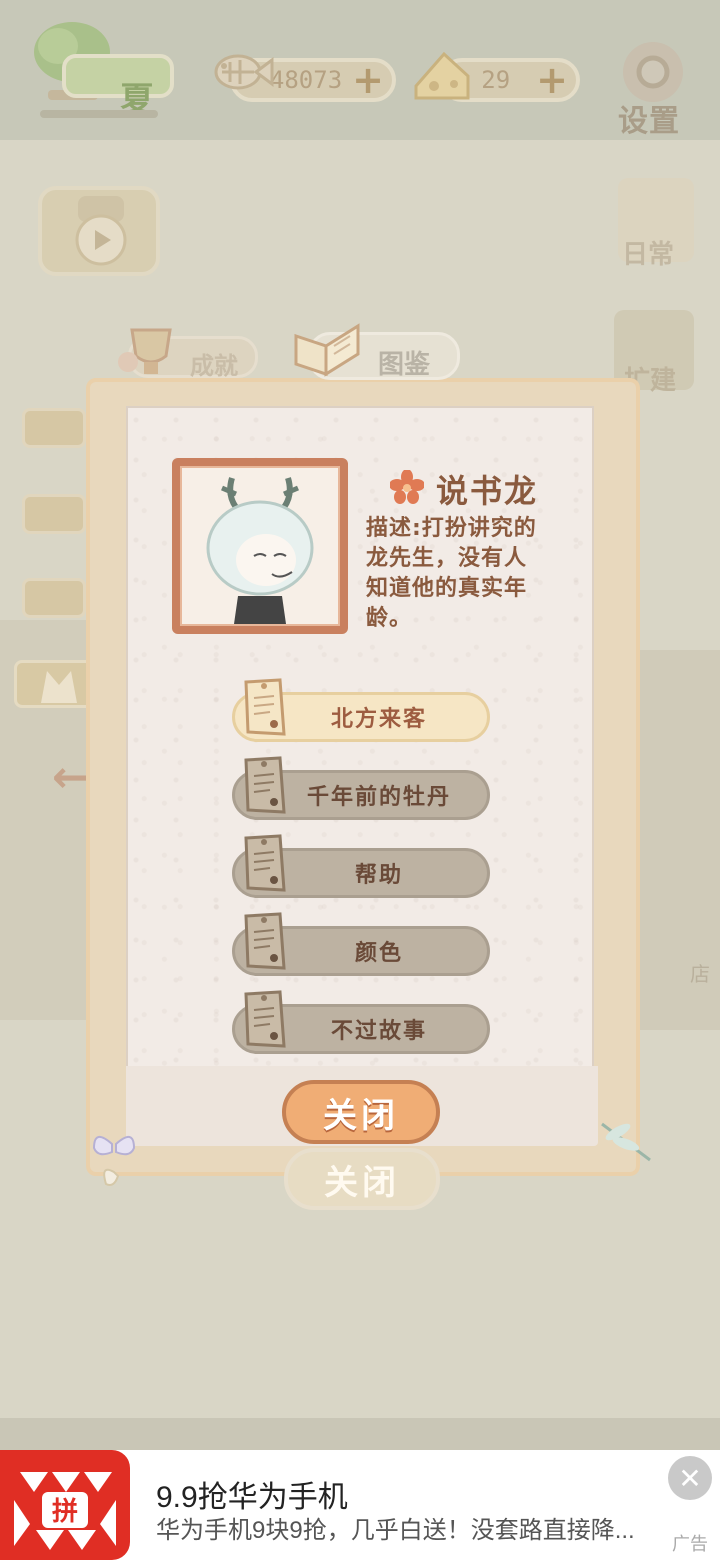 The width and height of the screenshot is (720, 1560). What do you see at coordinates (451, 573) in the screenshot?
I see `character-description: 描述:打扮讲究的 龙先生，没有人 知道他的真实年 龄。` at bounding box center [451, 573].